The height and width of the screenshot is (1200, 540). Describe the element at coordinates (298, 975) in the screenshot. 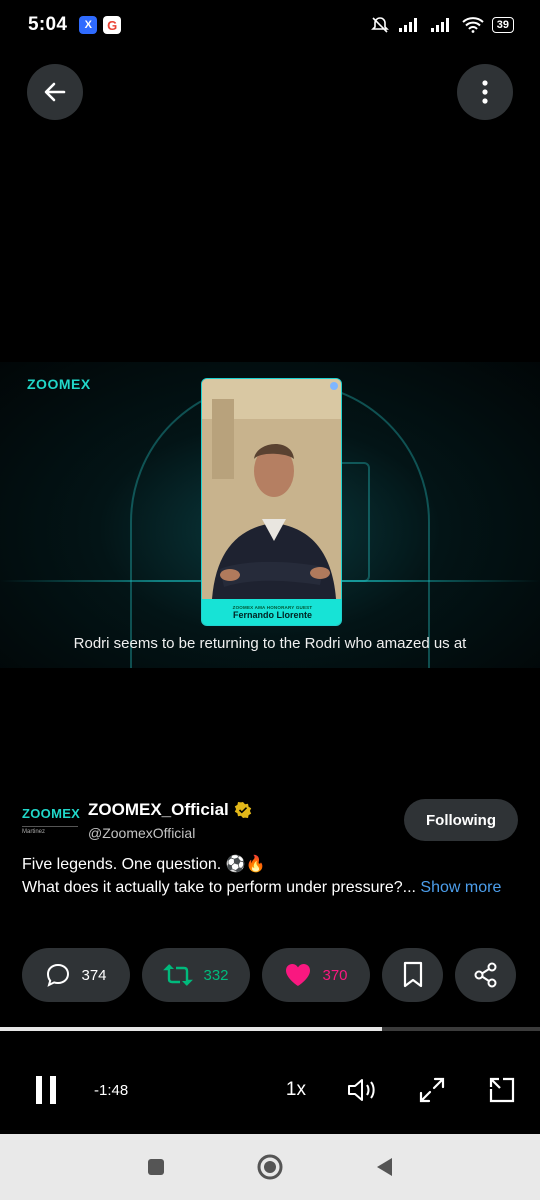

I see `heart-icon` at that location.